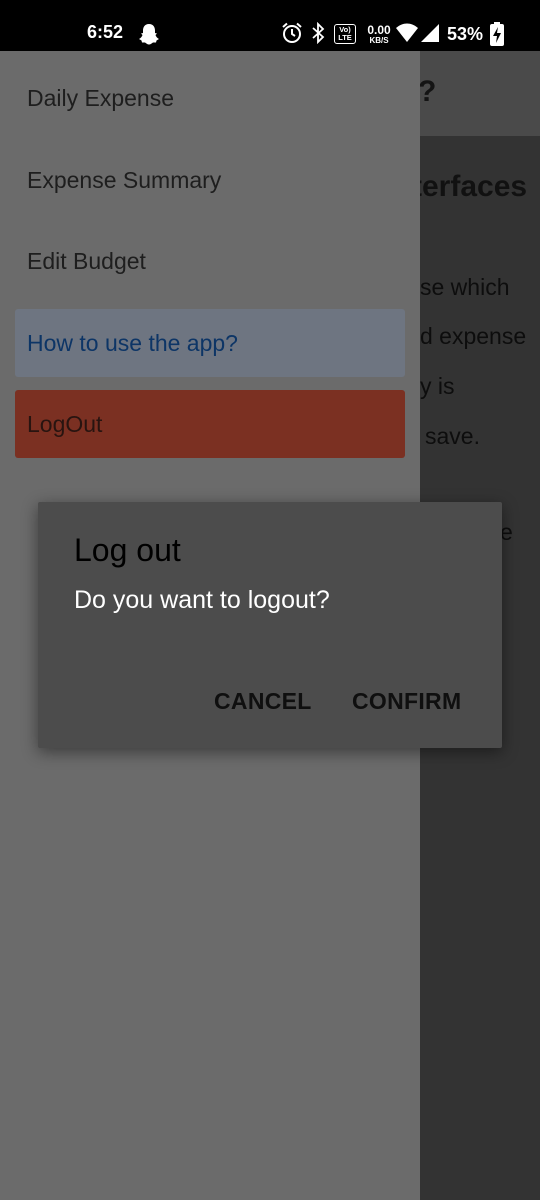 This screenshot has width=540, height=1200. I want to click on page-subheading: terfaces, so click(470, 186).